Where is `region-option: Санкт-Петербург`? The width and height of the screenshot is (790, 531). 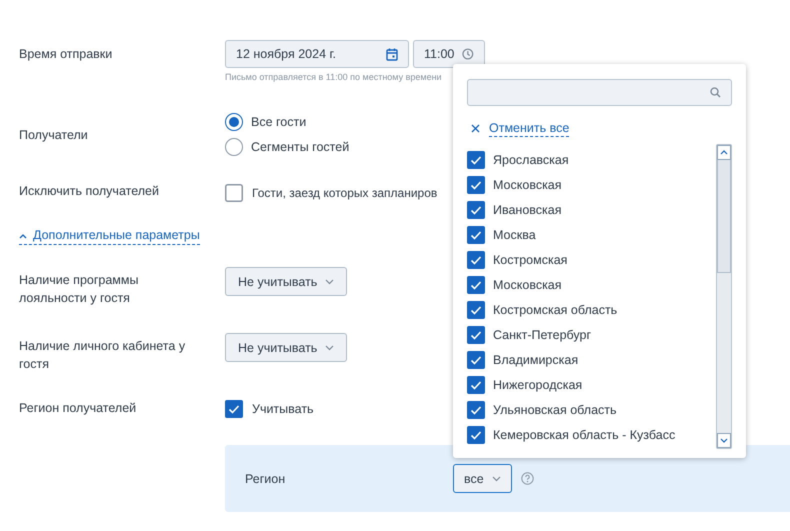 region-option: Санкт-Петербург is located at coordinates (542, 335).